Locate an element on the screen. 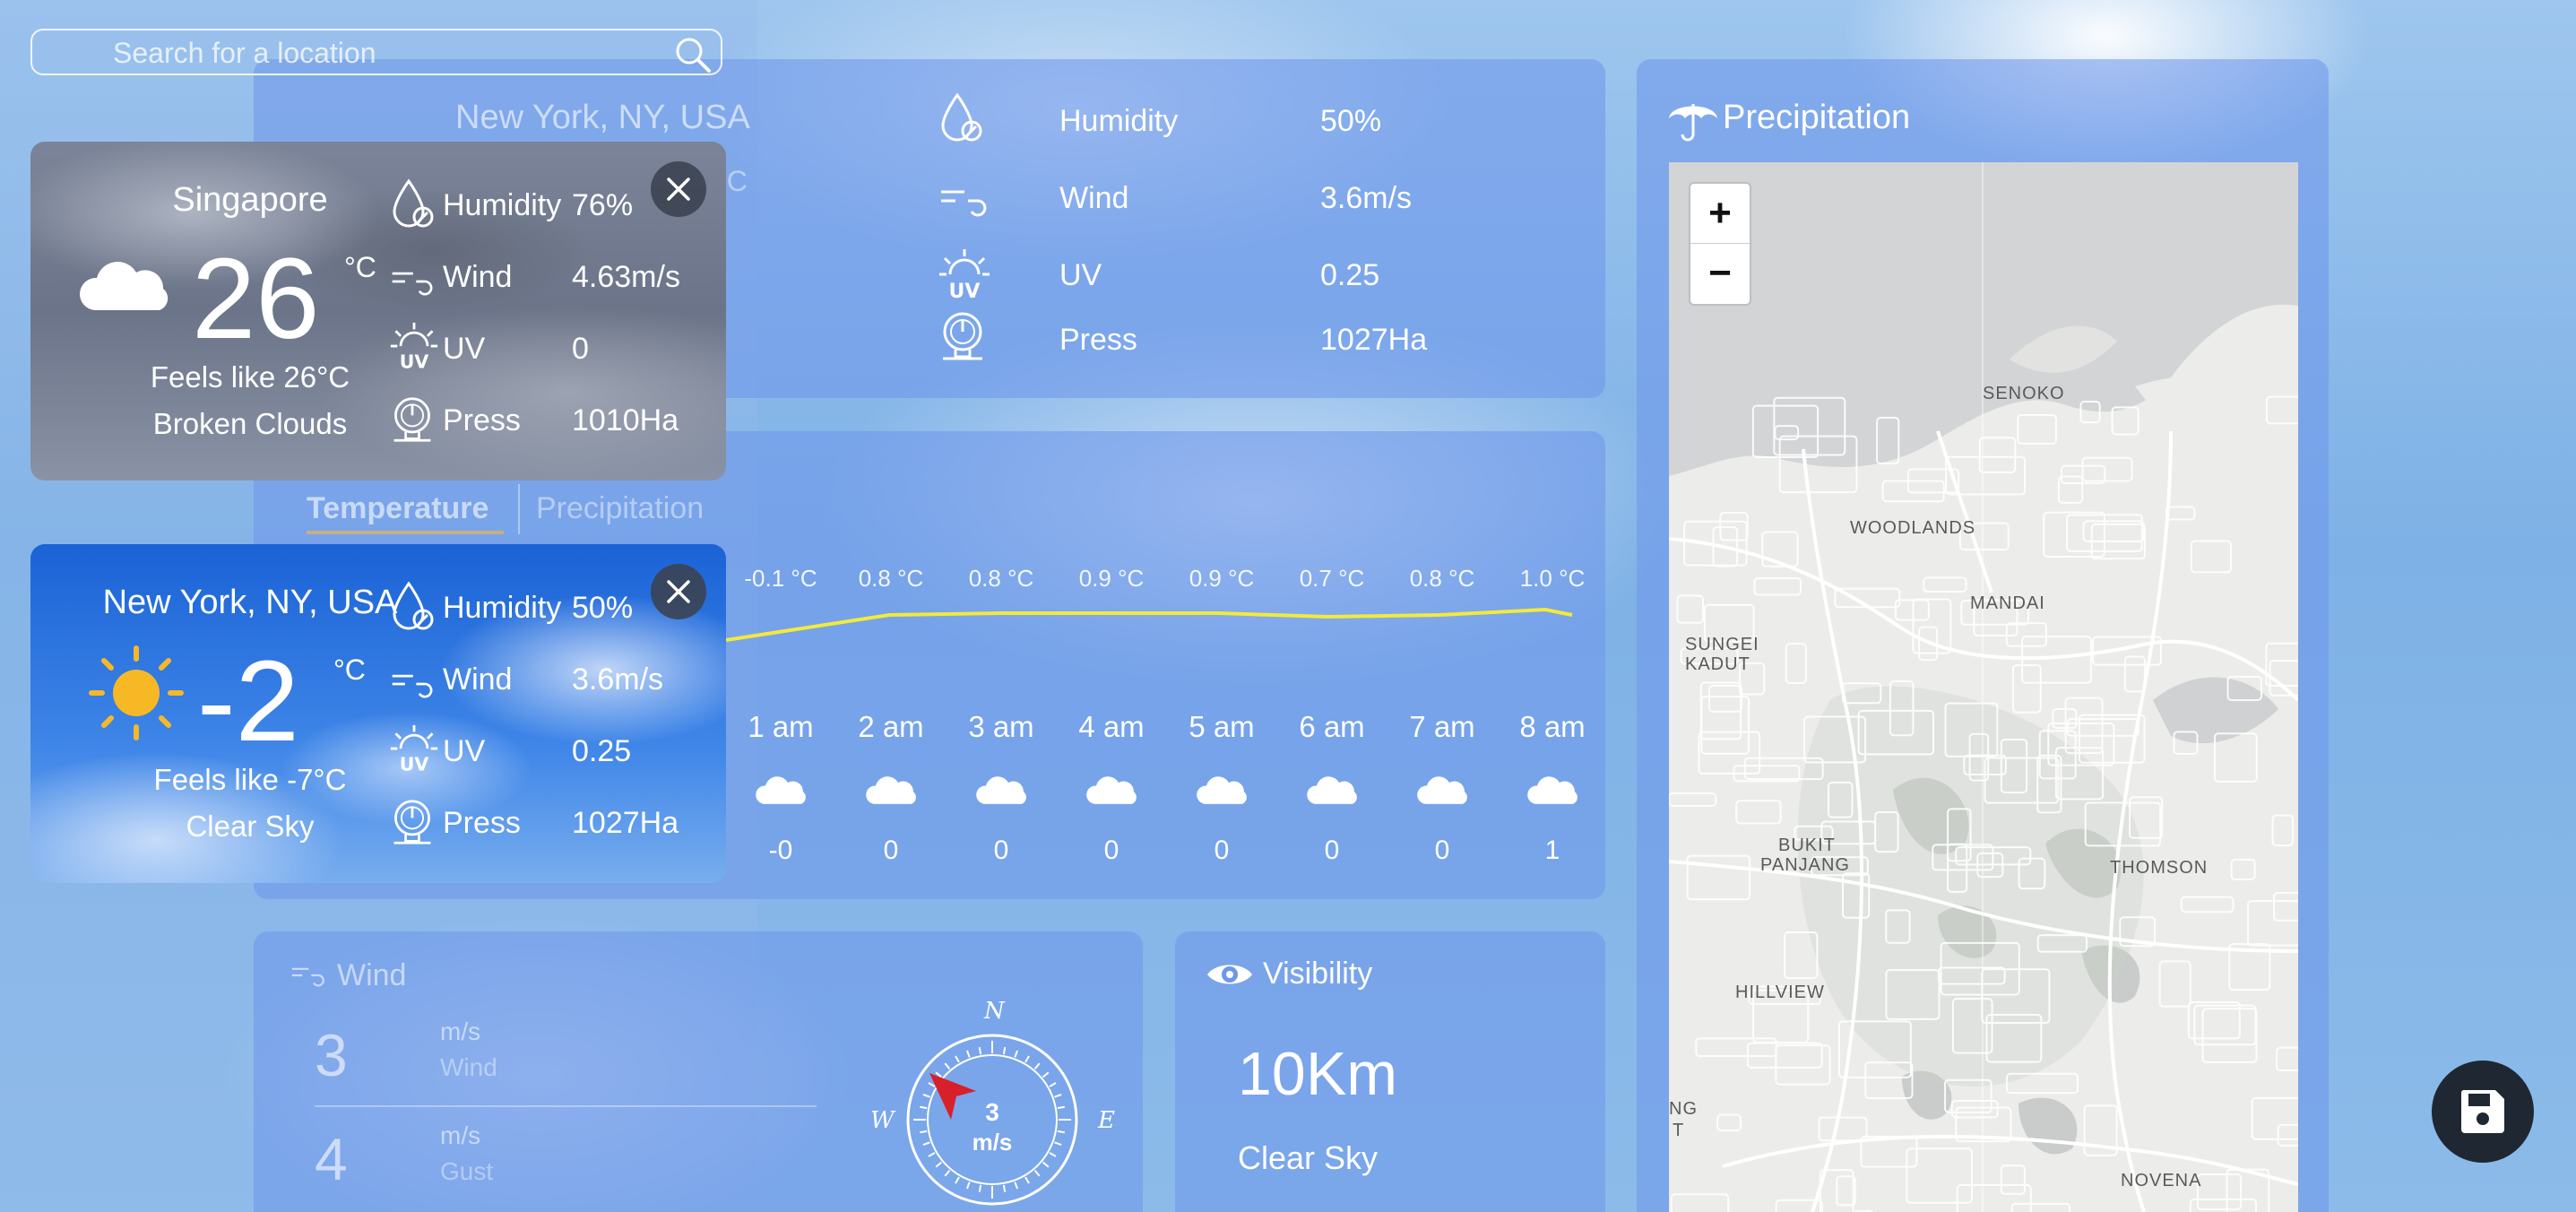 The image size is (2576, 1212). tab-precipitation: Precipitation is located at coordinates (620, 508).